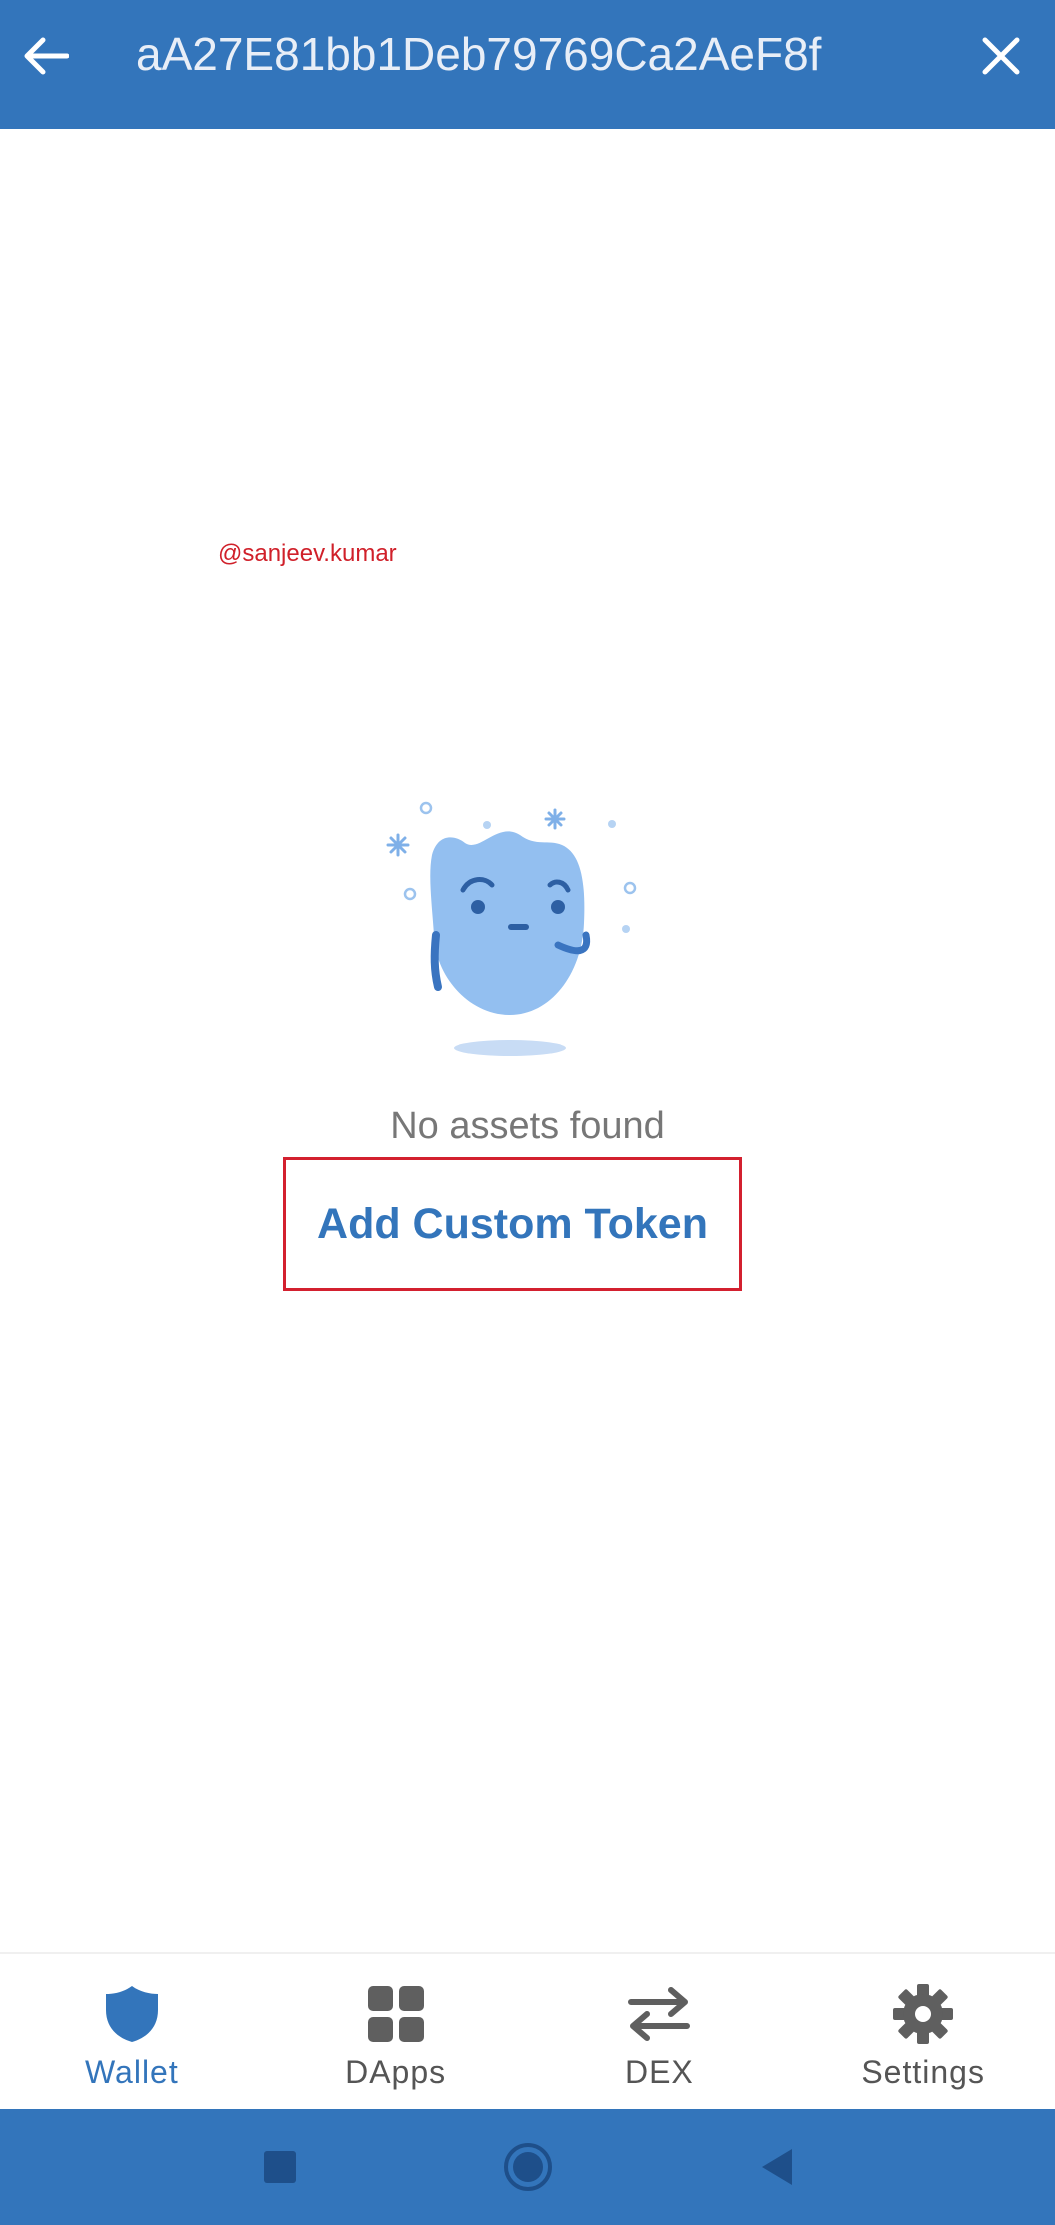  Describe the element at coordinates (132, 2072) in the screenshot. I see `nav-label-wallet: Wallet` at that location.